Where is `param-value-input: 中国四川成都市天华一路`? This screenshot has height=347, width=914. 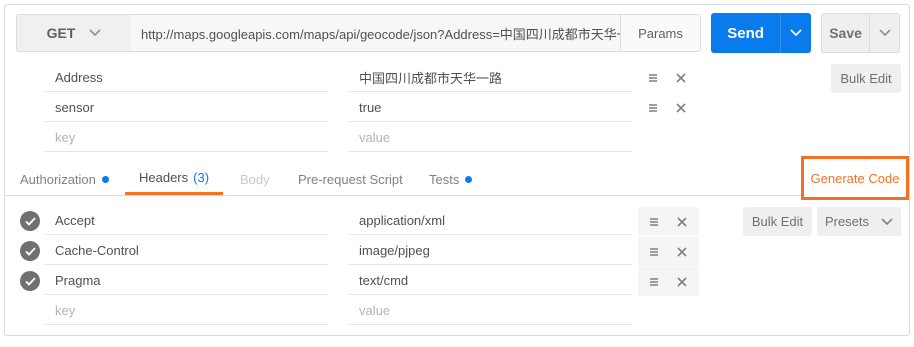 param-value-input: 中国四川成都市天华一路 is located at coordinates (490, 78).